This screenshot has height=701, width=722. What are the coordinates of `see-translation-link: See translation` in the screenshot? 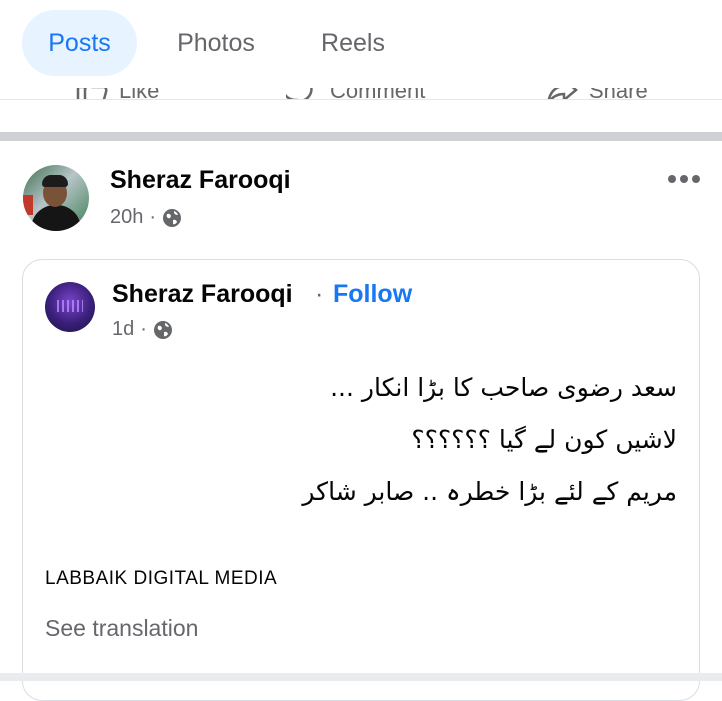 It's located at (121, 628).